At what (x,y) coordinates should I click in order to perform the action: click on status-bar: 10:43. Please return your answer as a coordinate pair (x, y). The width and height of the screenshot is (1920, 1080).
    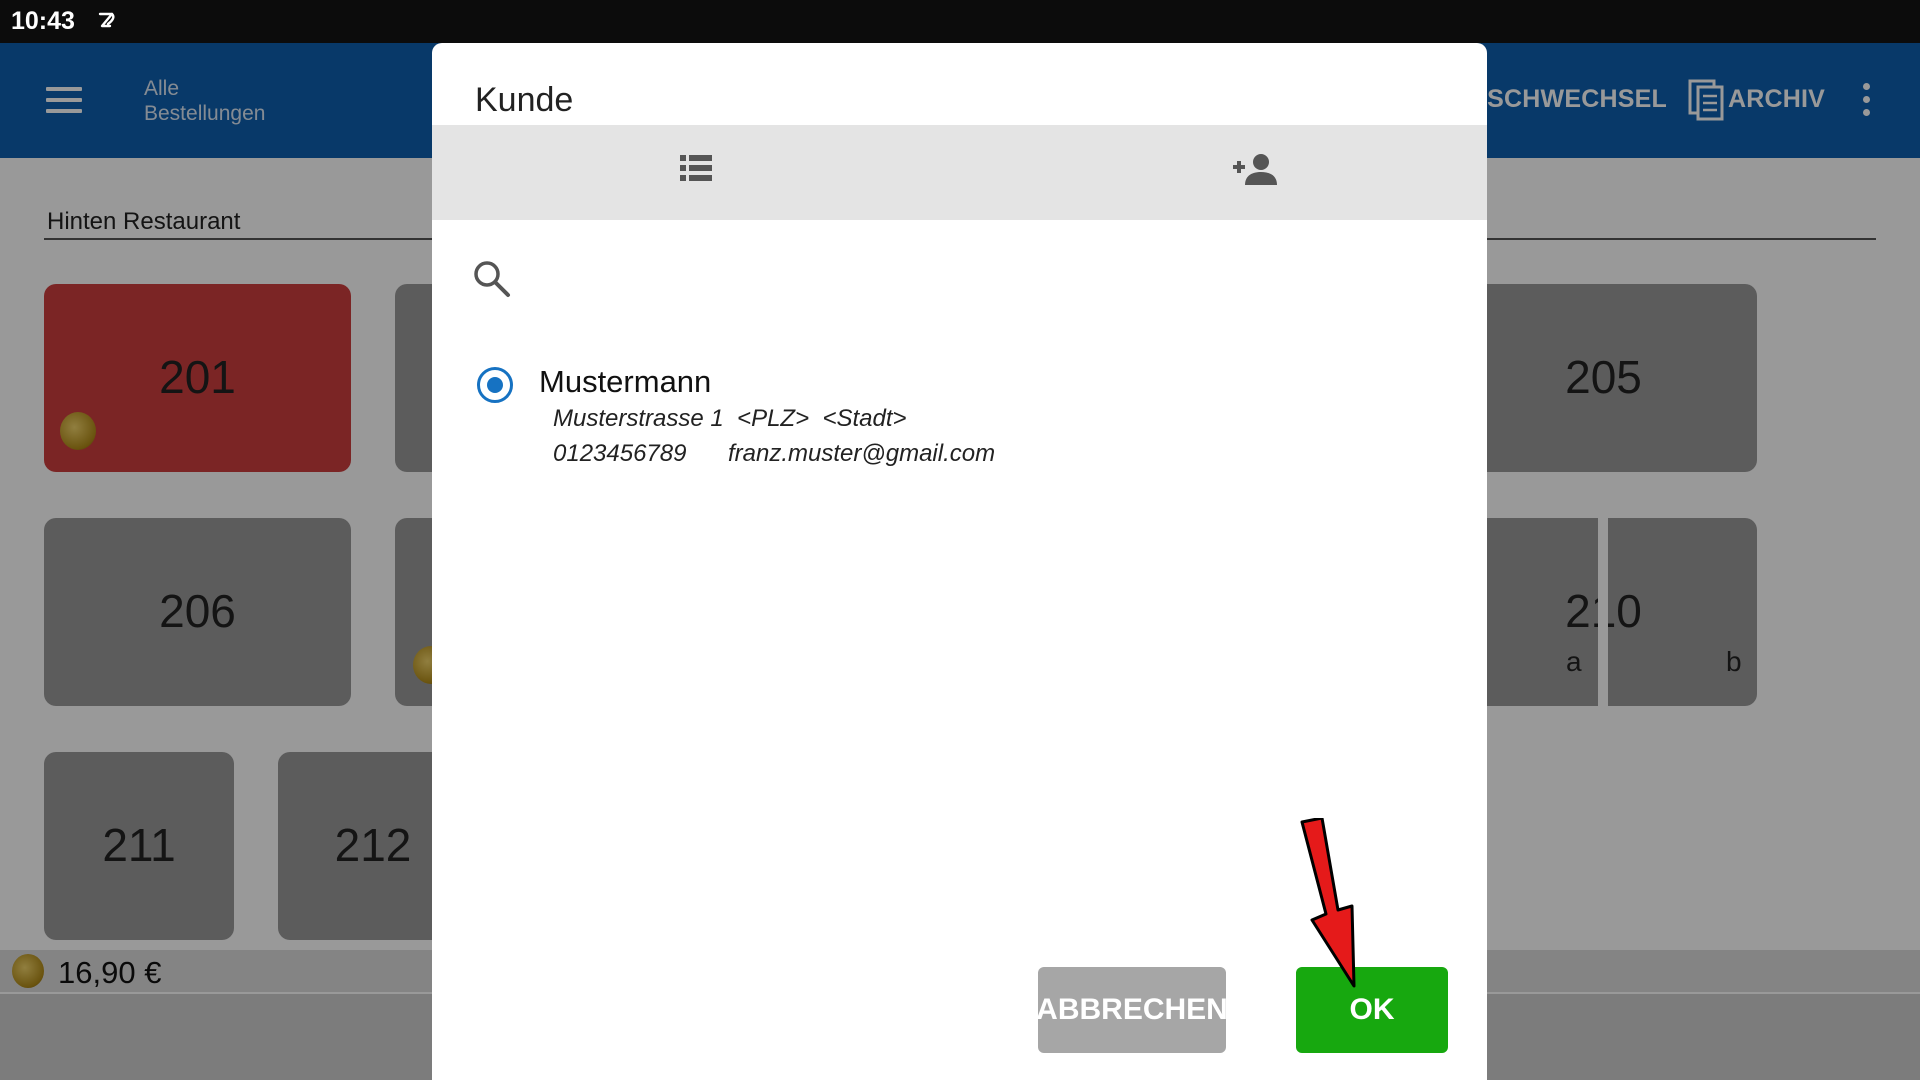
    Looking at the image, I should click on (960, 21).